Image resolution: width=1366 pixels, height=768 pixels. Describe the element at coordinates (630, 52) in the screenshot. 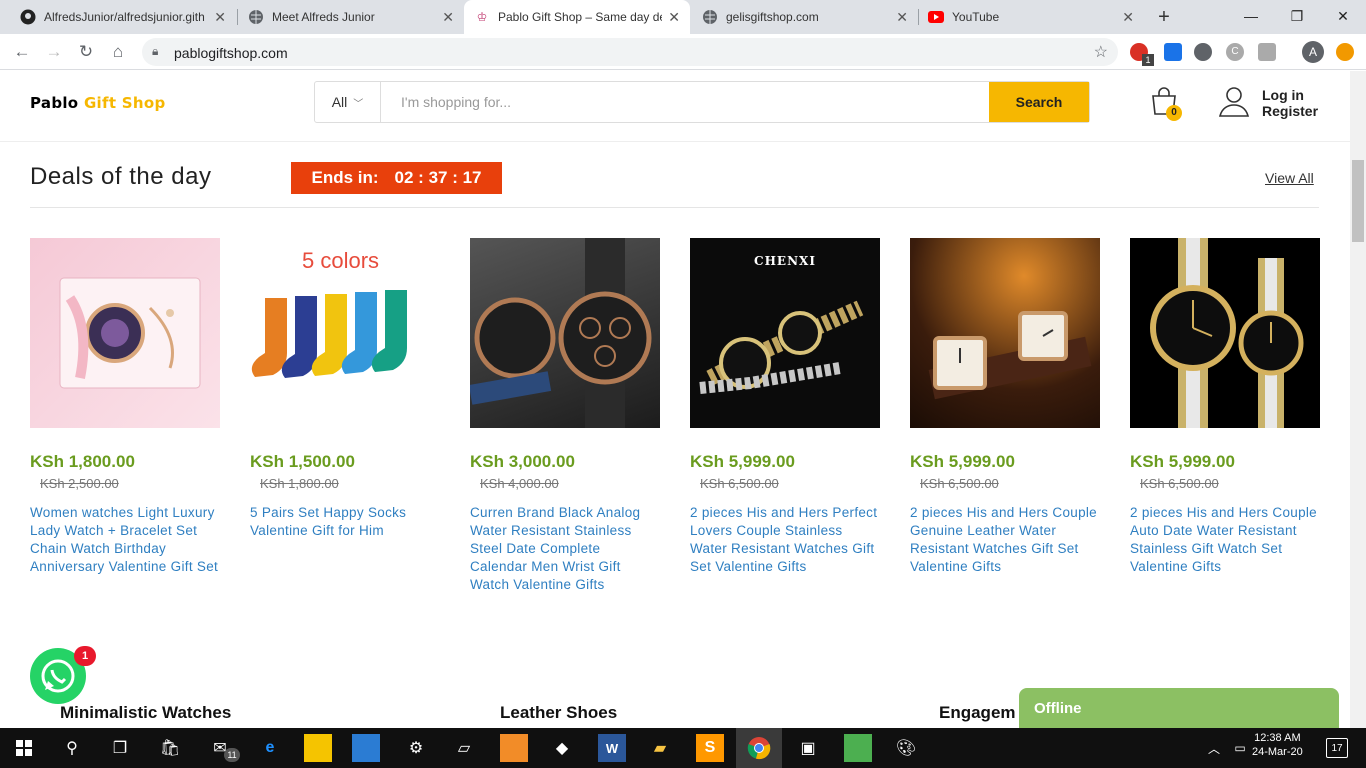

I see `address-bar: 🔒︎ pablogiftshop.com ☆` at that location.